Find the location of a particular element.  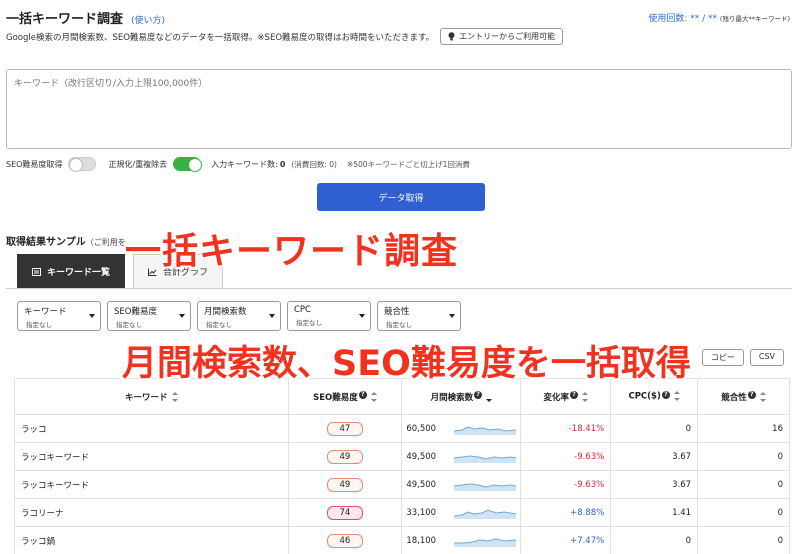

keyword-input is located at coordinates (399, 109).